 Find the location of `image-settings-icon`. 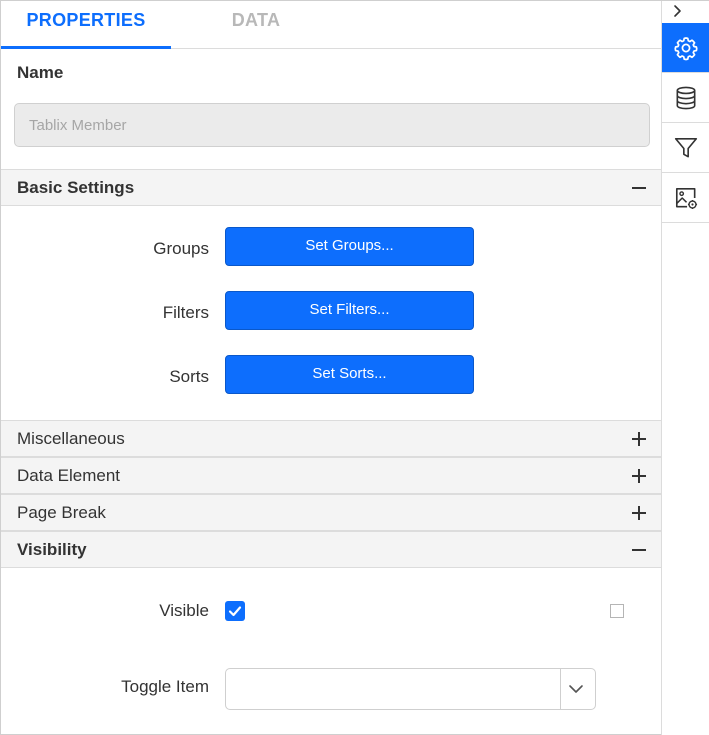

image-settings-icon is located at coordinates (686, 198).